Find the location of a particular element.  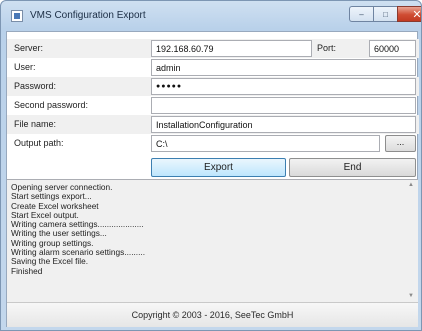

user-row: User: admin is located at coordinates (213, 67).